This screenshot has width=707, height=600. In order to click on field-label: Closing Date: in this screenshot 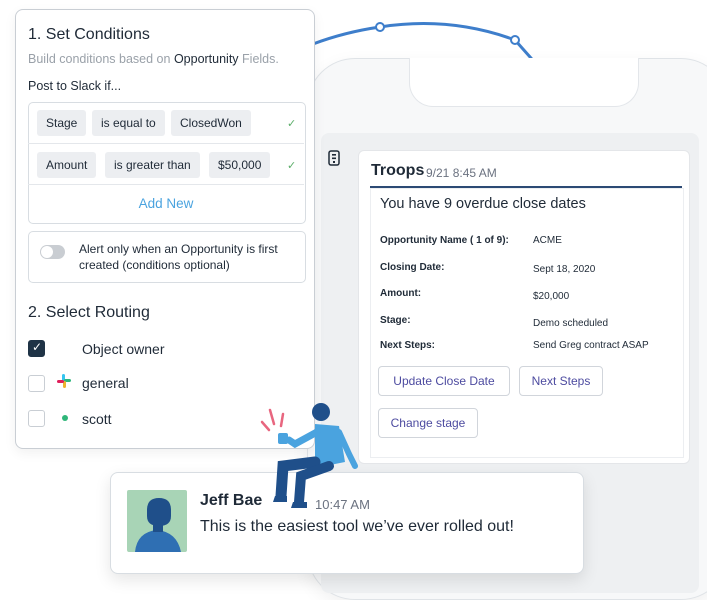, I will do `click(412, 267)`.